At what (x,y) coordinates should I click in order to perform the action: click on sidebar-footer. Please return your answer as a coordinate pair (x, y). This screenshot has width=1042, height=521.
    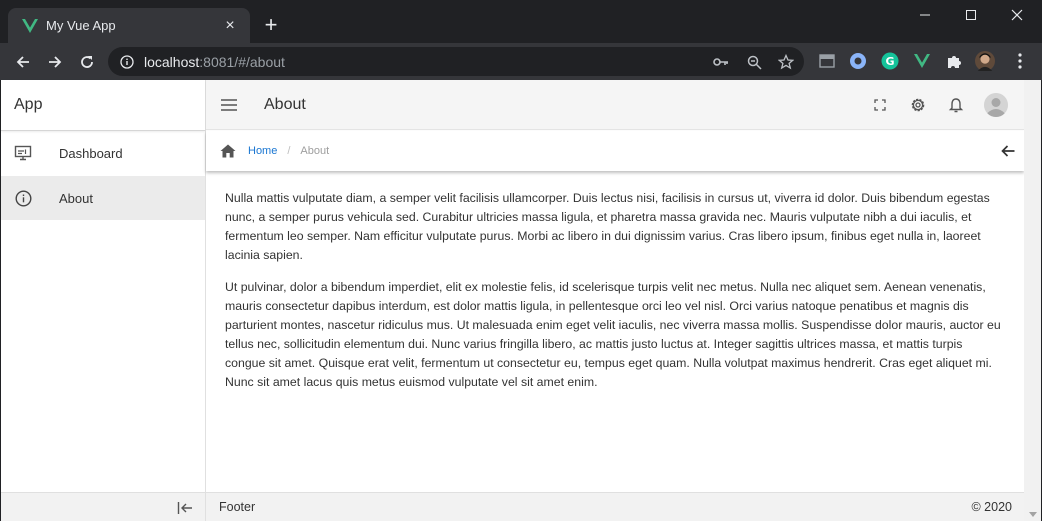
    Looking at the image, I should click on (103, 506).